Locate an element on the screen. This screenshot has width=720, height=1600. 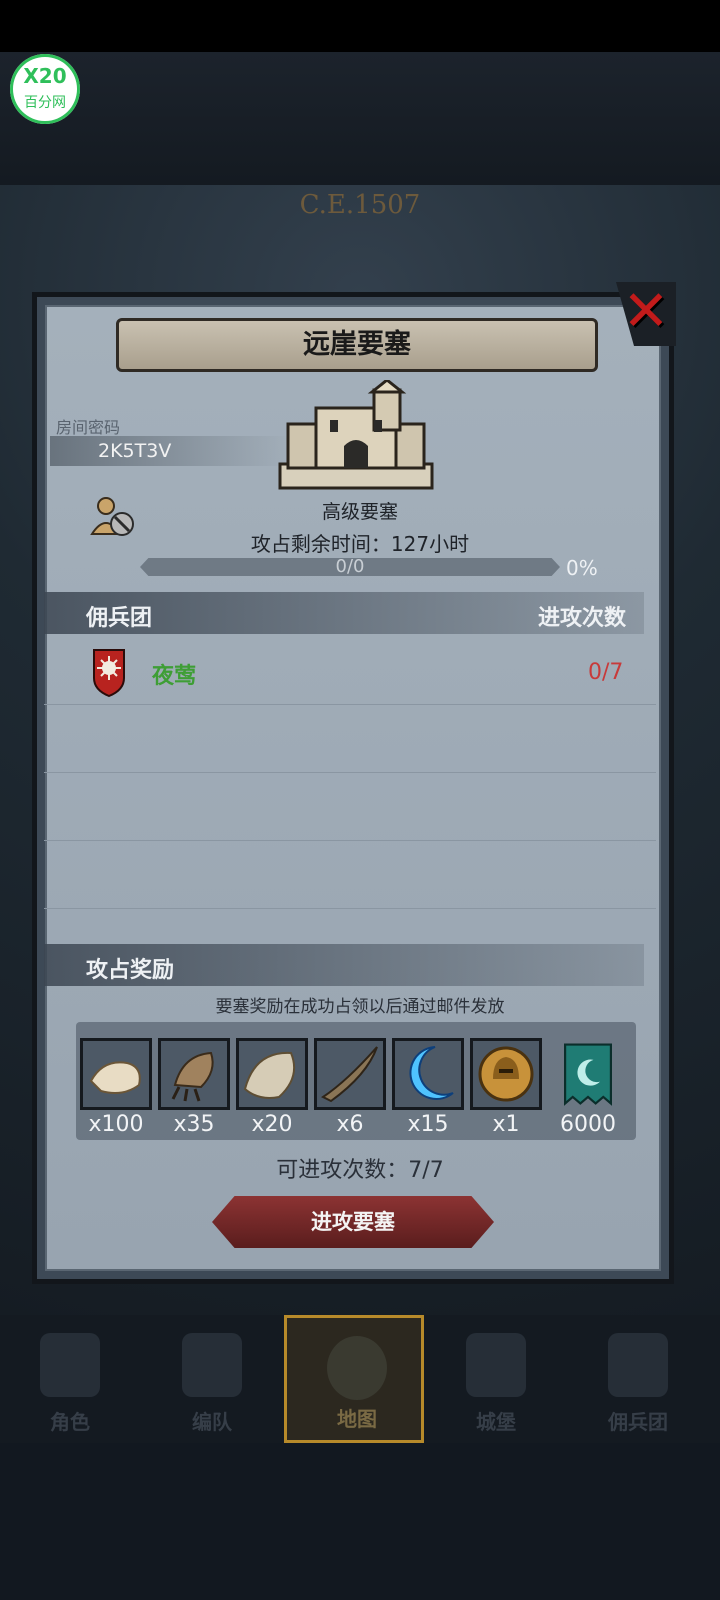
fortress-type: 高级要塞 is located at coordinates (359, 512).